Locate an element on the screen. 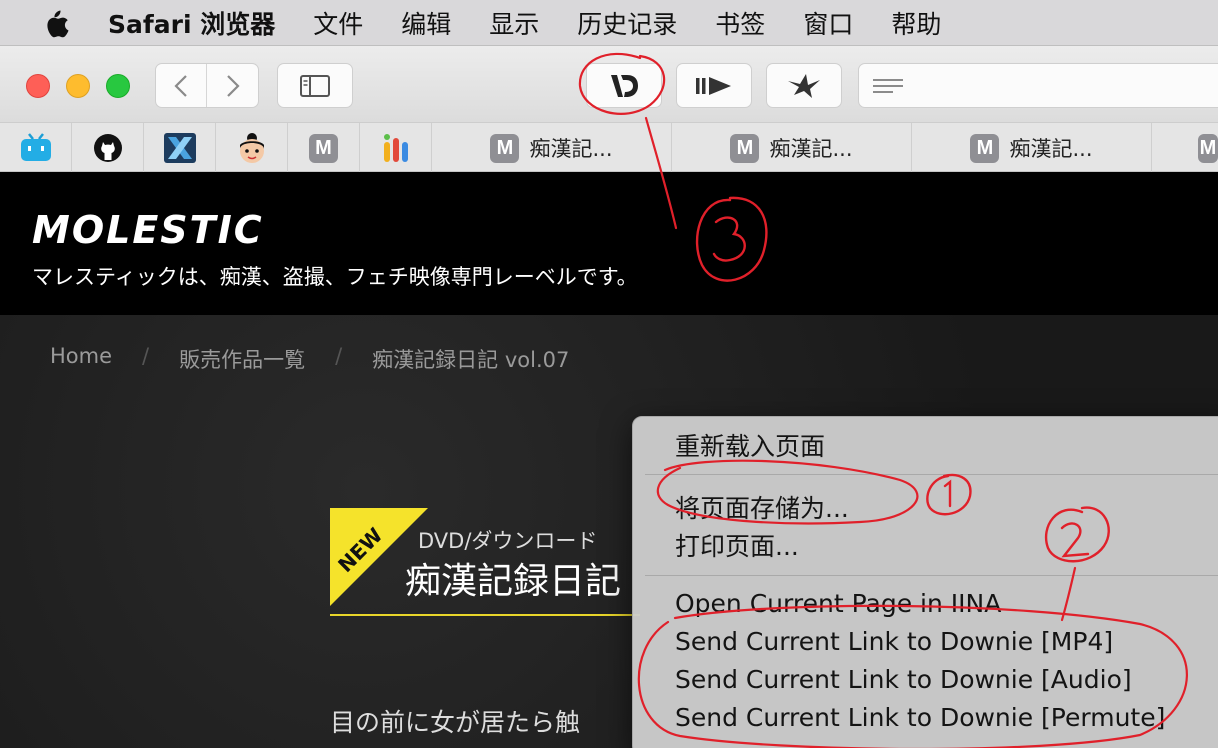  product-kind: DVD/ダウンロード is located at coordinates (508, 541).